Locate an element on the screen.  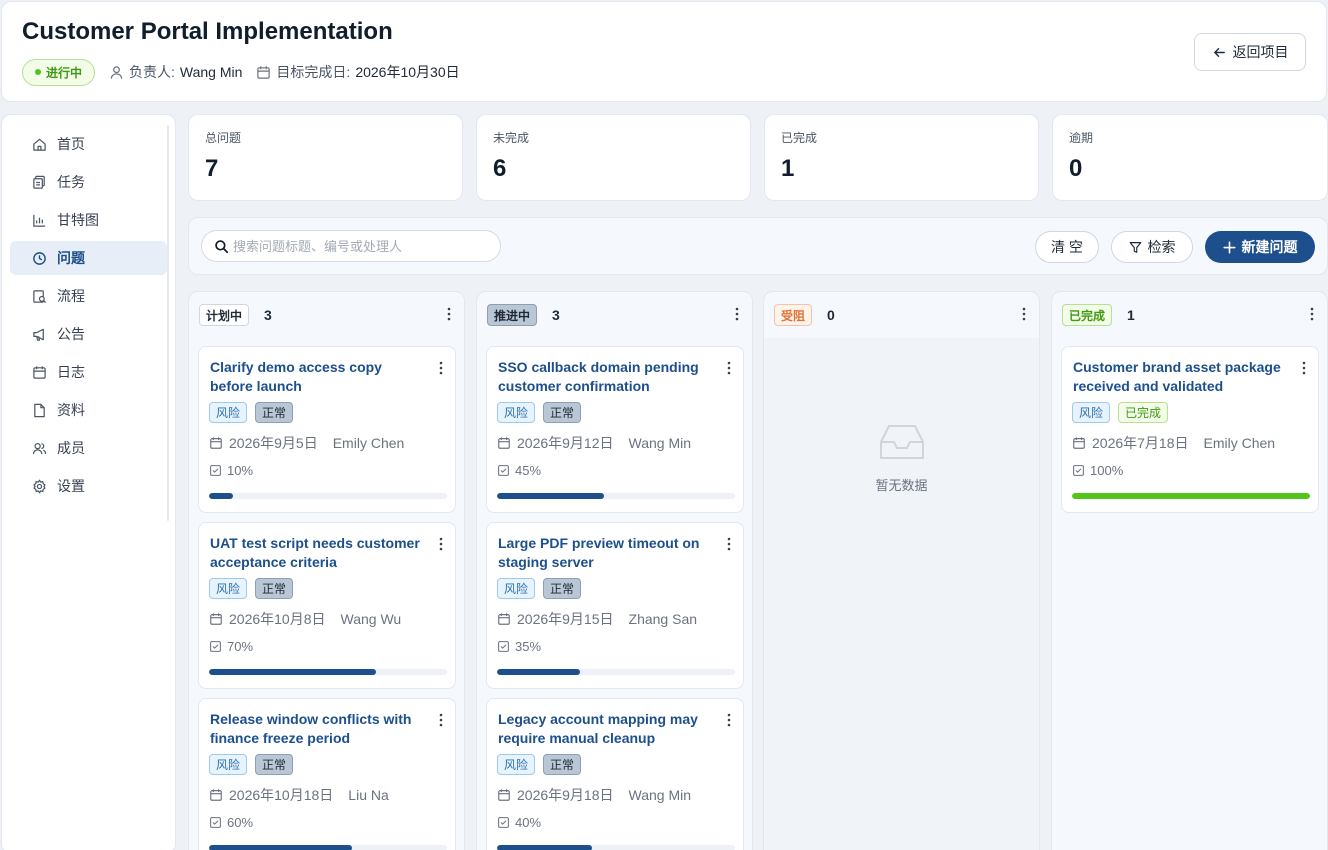
state-tag: 已完成 is located at coordinates (1143, 412).